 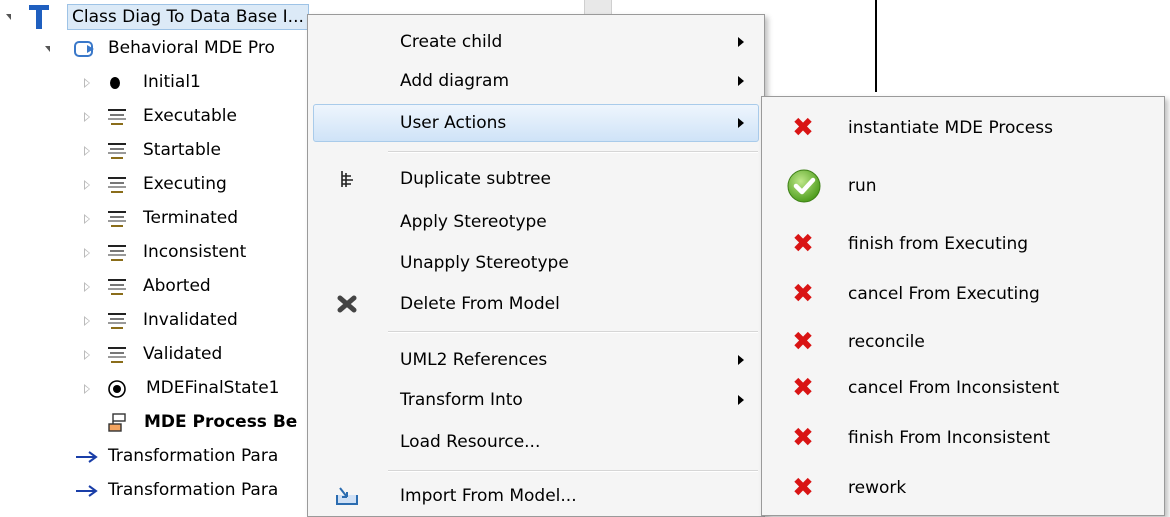 What do you see at coordinates (536, 179) in the screenshot?
I see `menu-item-duplicate-subtree: Duplicate subtree` at bounding box center [536, 179].